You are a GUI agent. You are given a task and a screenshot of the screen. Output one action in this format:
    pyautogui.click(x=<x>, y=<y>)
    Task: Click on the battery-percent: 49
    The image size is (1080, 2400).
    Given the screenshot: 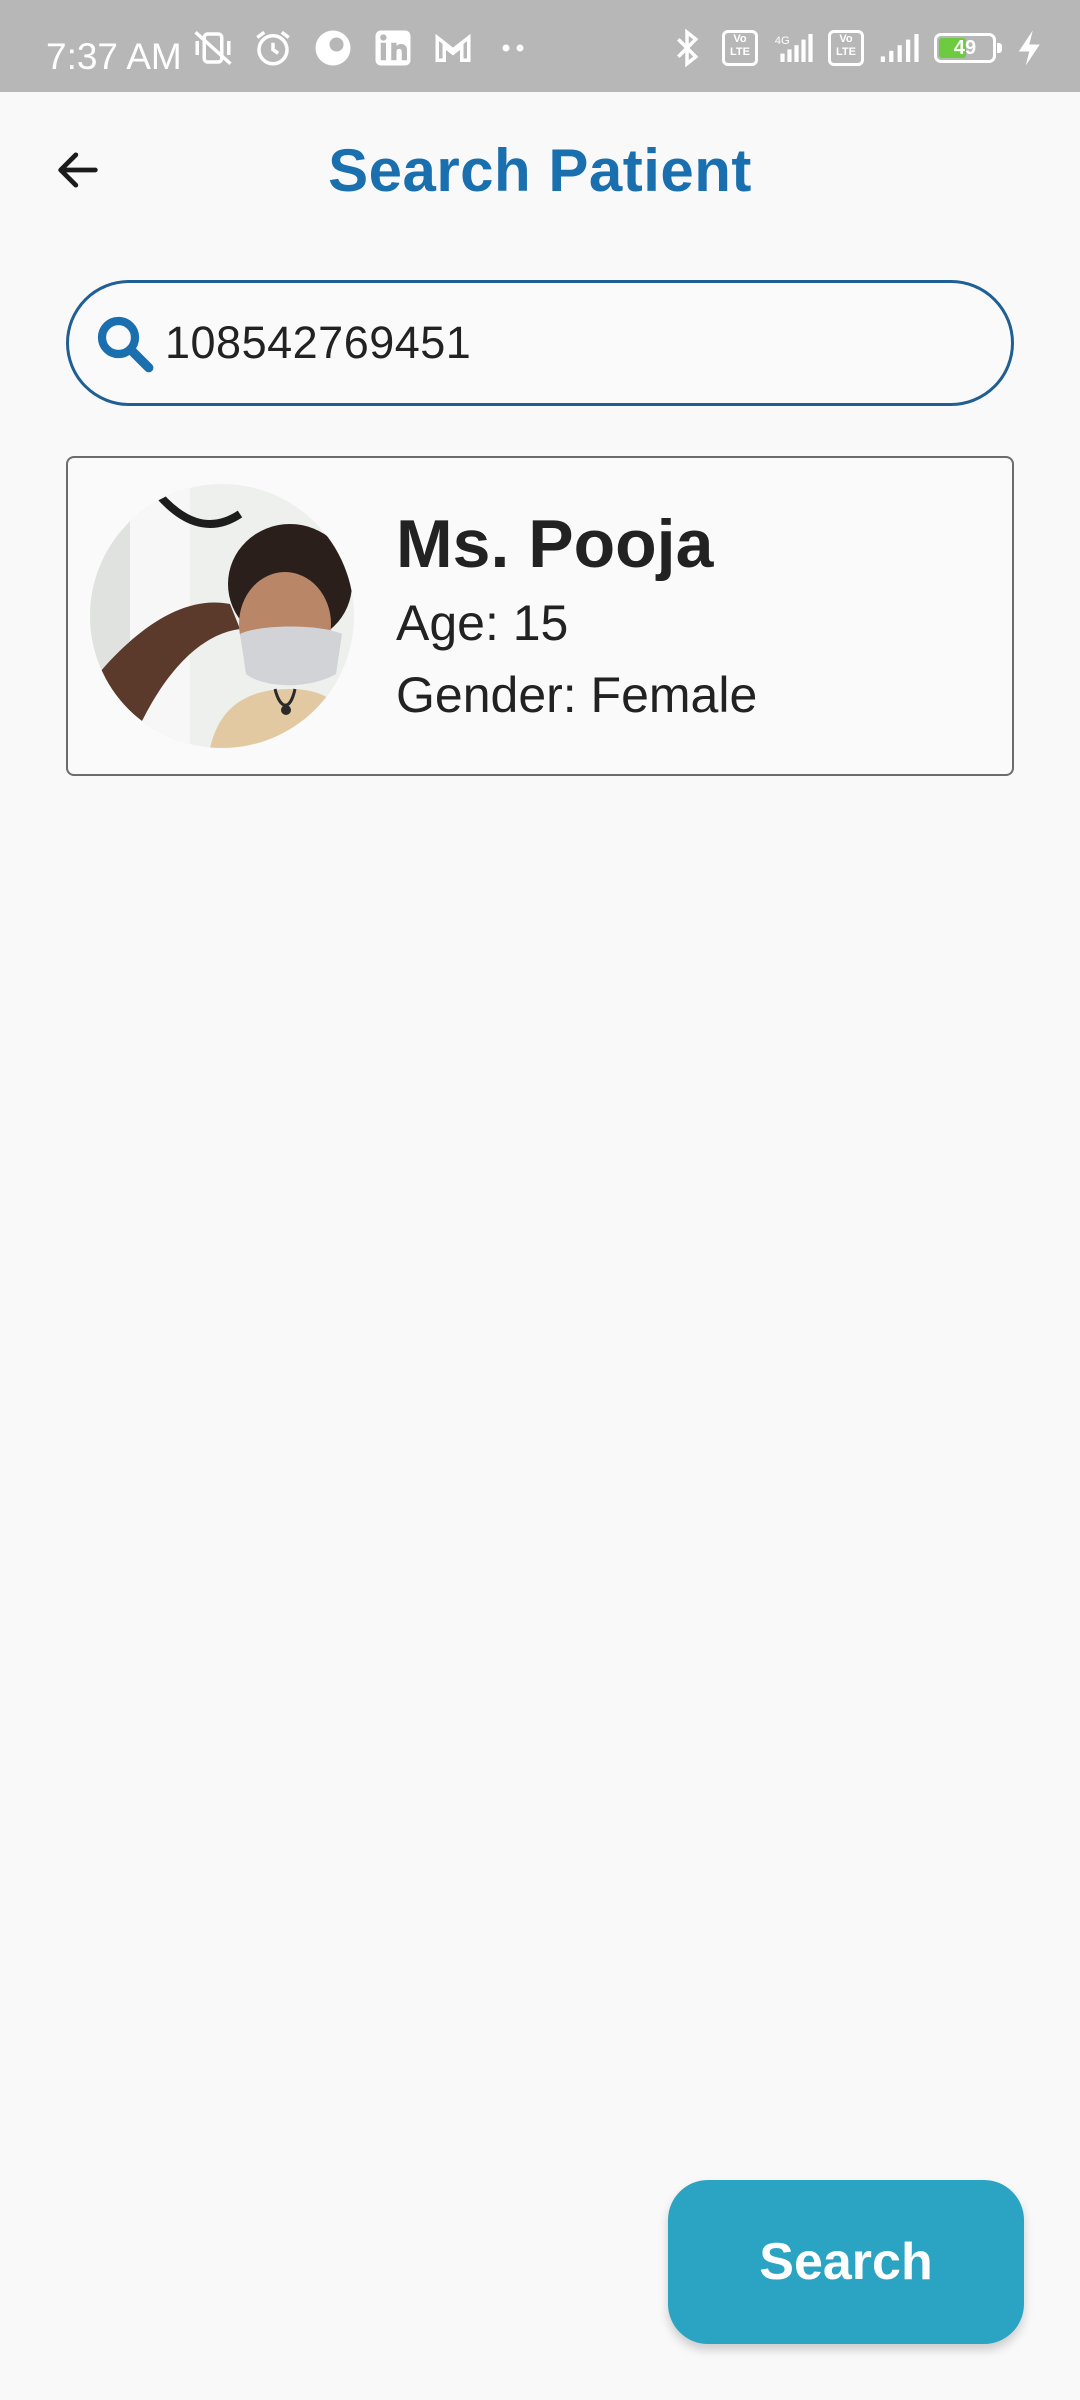 What is the action you would take?
    pyautogui.click(x=965, y=48)
    